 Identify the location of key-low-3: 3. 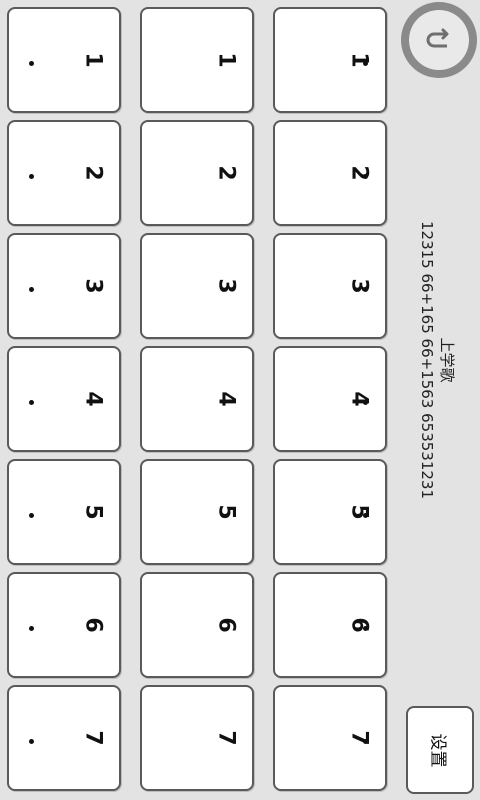
(64, 286).